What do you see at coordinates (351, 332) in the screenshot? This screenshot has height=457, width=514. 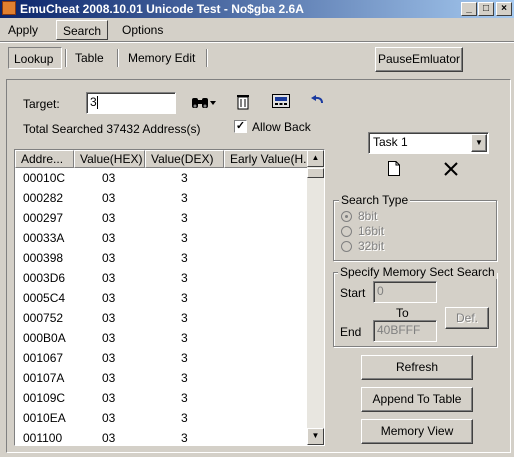 I see `end-label: End` at bounding box center [351, 332].